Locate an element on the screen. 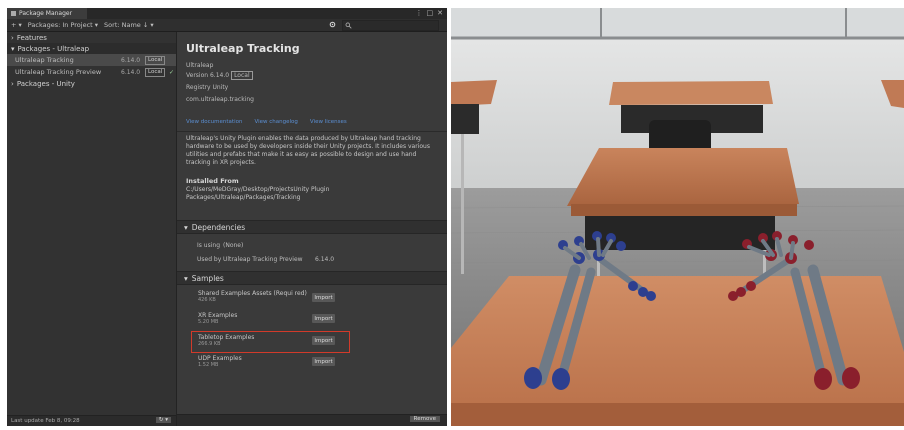  sample-size: 5.20 MB is located at coordinates (208, 322).